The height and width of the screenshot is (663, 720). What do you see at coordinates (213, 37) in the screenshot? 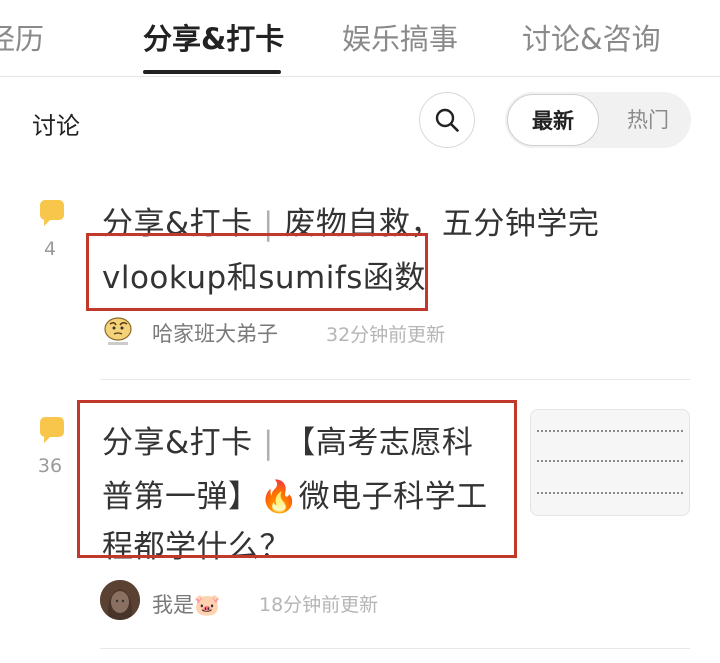
I see `tab-share-checkin: 分享&打卡` at bounding box center [213, 37].